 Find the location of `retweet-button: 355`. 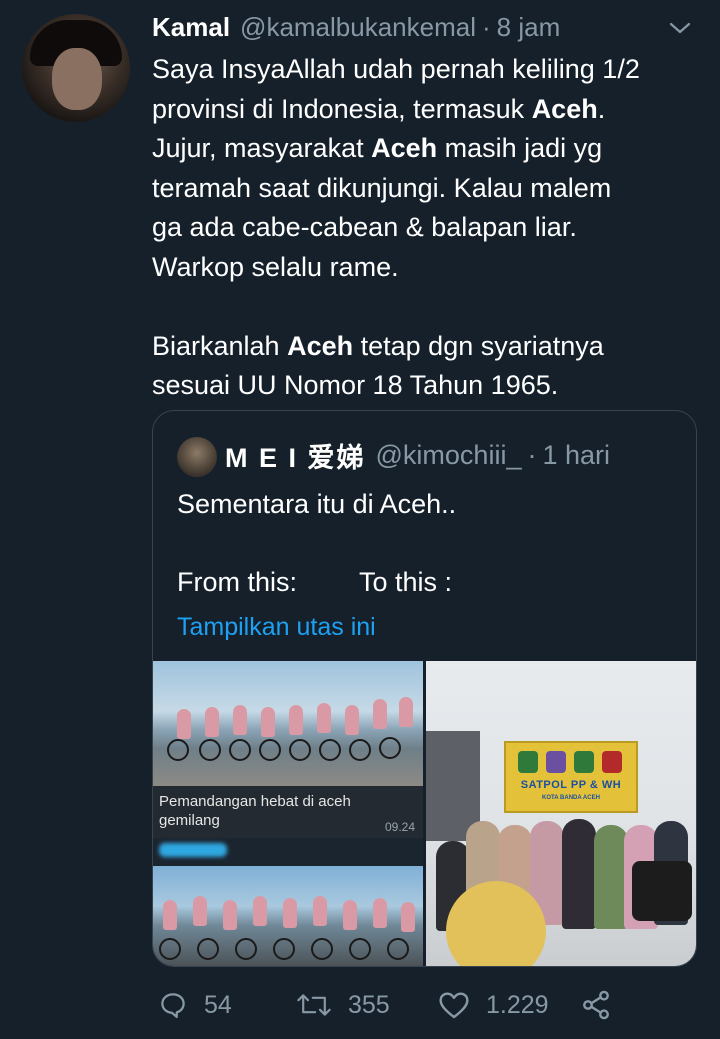

retweet-button: 355 is located at coordinates (343, 1005).